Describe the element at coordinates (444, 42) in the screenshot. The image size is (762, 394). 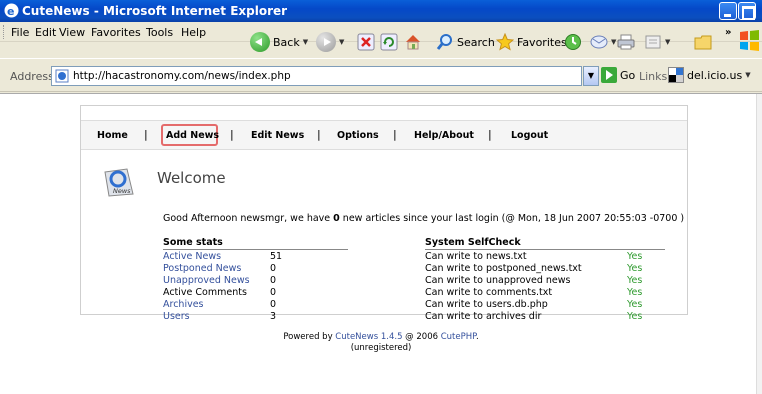
I see `search-icon` at that location.